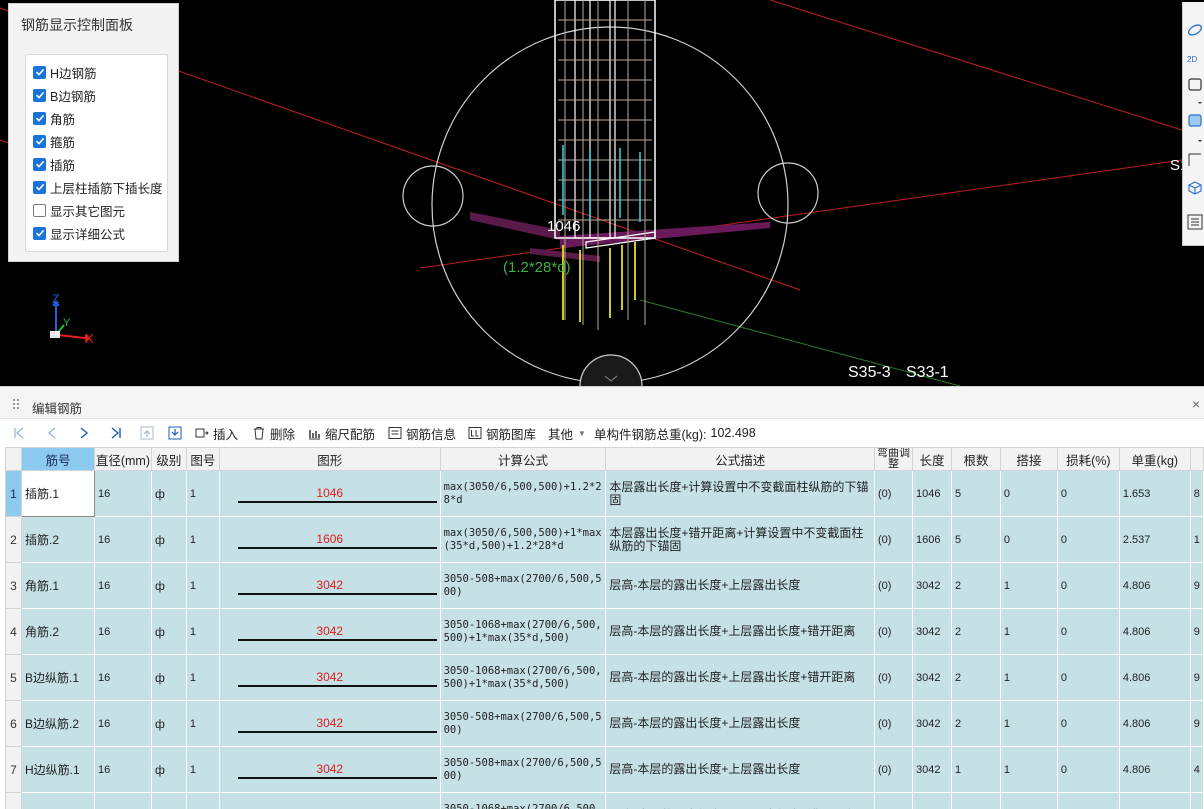 The height and width of the screenshot is (809, 1204). I want to click on cell-rebar-name: 插筋.2, so click(57, 539).